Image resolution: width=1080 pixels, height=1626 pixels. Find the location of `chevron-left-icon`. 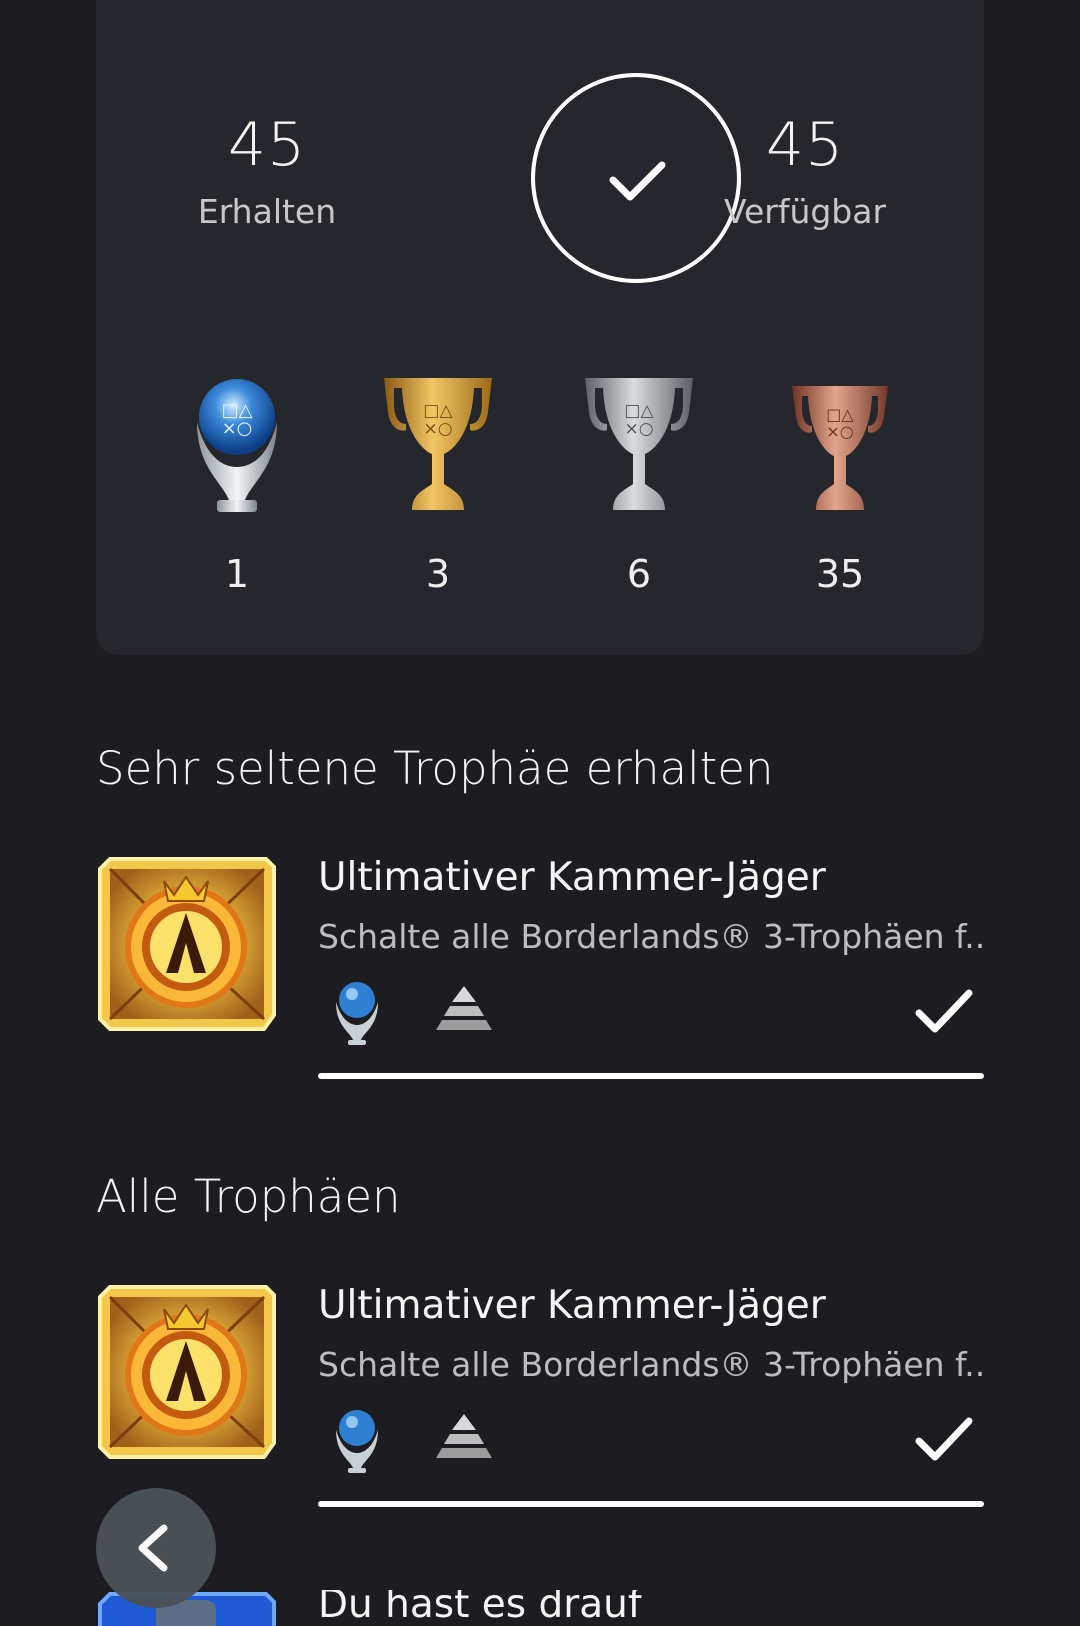

chevron-left-icon is located at coordinates (153, 1548).